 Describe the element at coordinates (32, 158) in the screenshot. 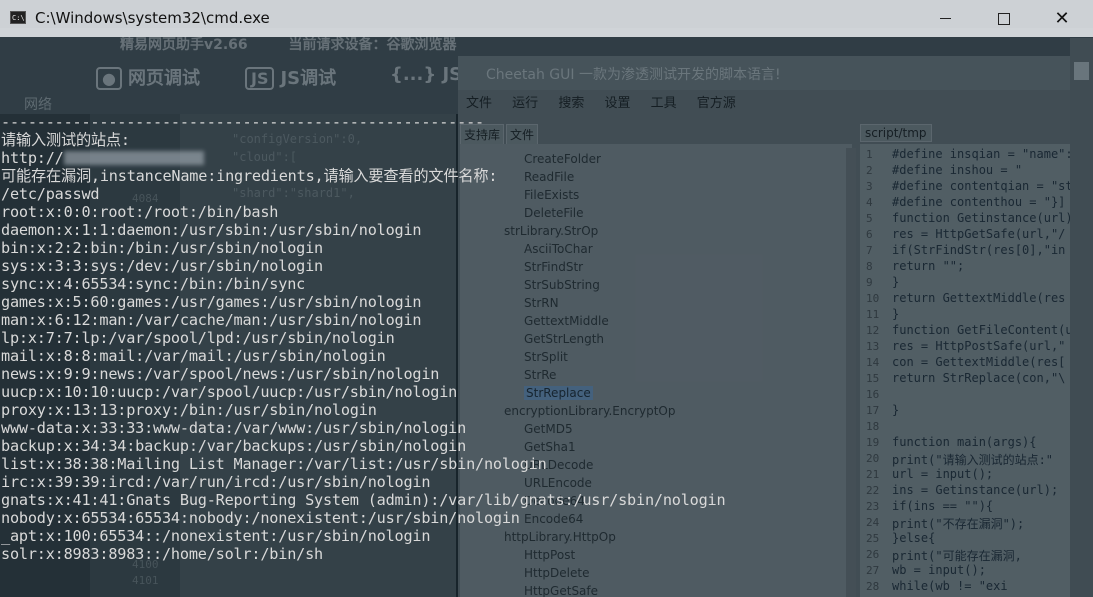

I see `console-line-text: http://` at that location.